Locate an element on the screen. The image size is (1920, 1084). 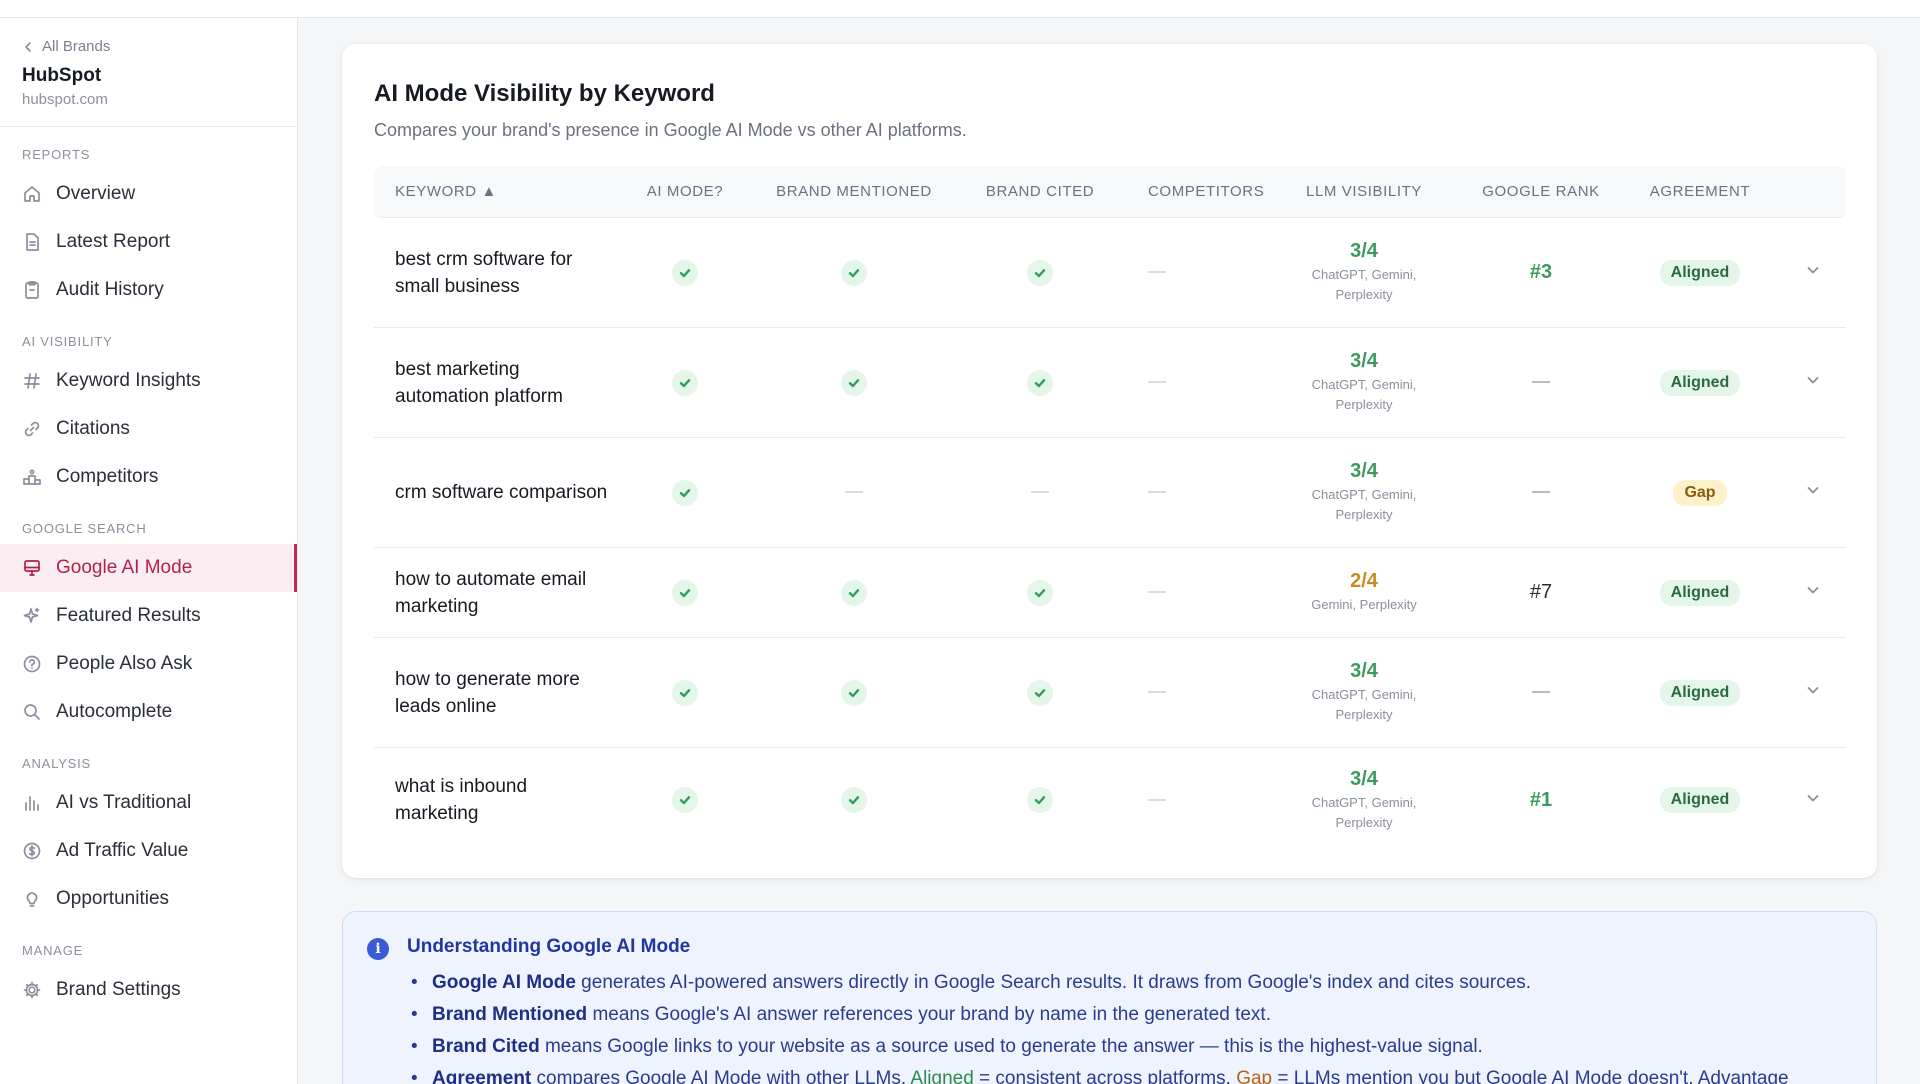
brand-domain: hubspot.com is located at coordinates (65, 99).